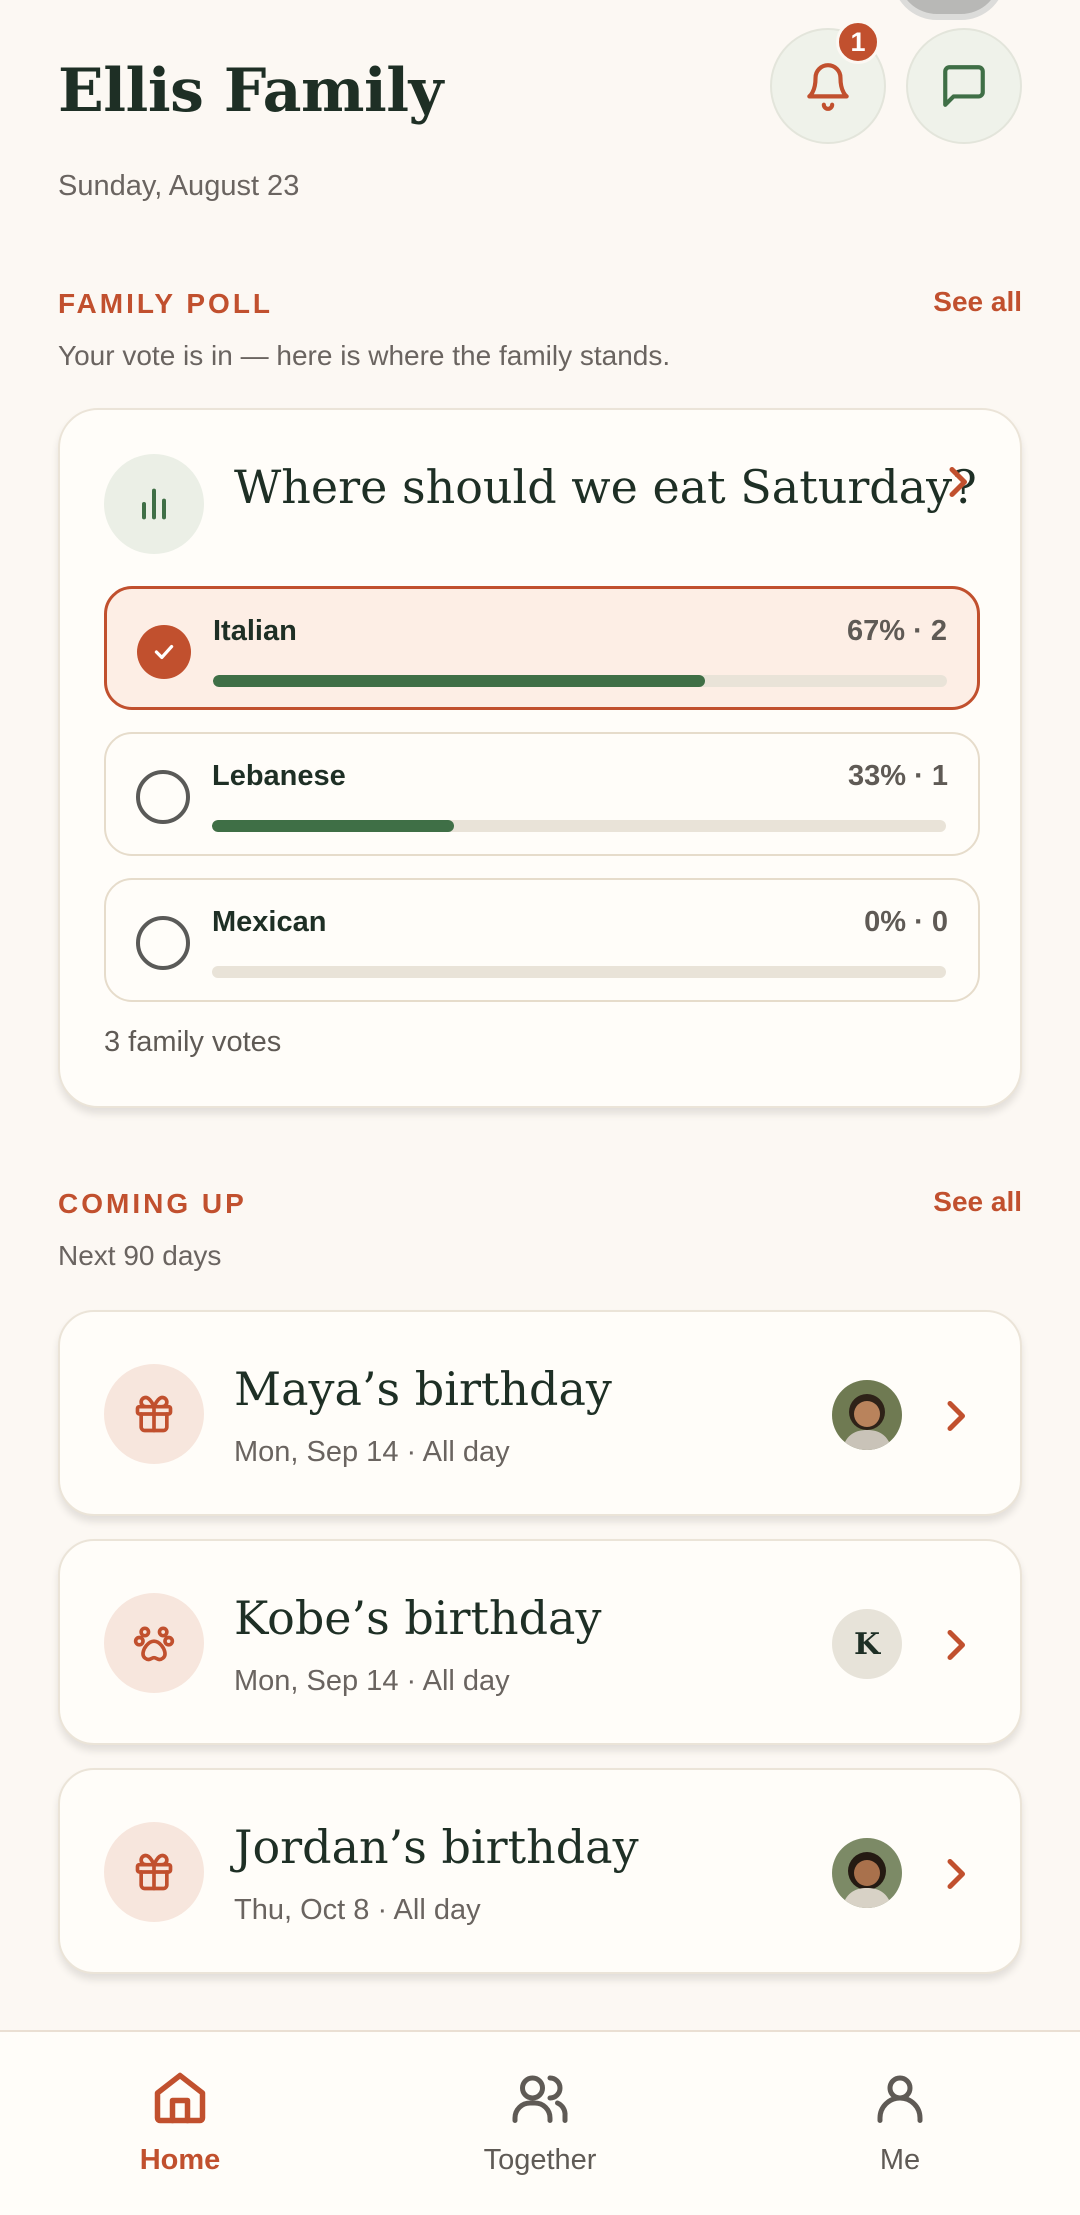 The height and width of the screenshot is (2215, 1080). I want to click on poll-question: Where should we eat Saturday?, so click(605, 487).